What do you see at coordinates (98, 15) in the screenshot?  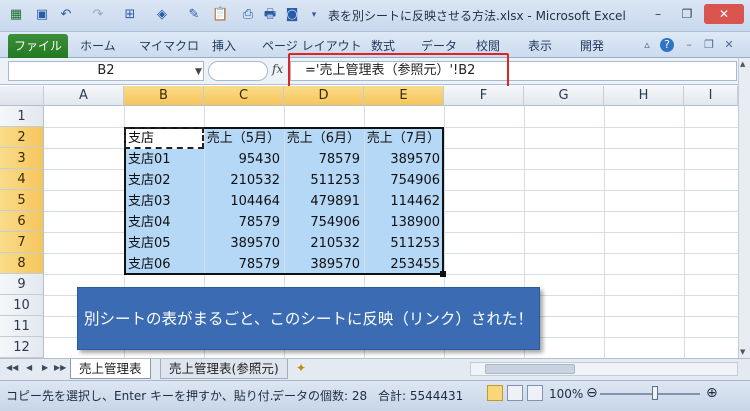 I see `redo-icon: ↷` at bounding box center [98, 15].